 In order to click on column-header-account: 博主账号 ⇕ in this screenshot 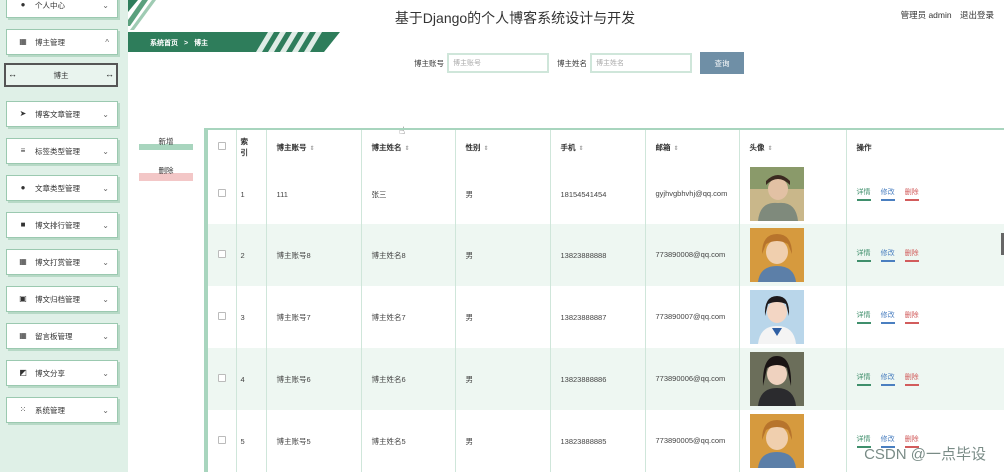, I will do `click(314, 147)`.